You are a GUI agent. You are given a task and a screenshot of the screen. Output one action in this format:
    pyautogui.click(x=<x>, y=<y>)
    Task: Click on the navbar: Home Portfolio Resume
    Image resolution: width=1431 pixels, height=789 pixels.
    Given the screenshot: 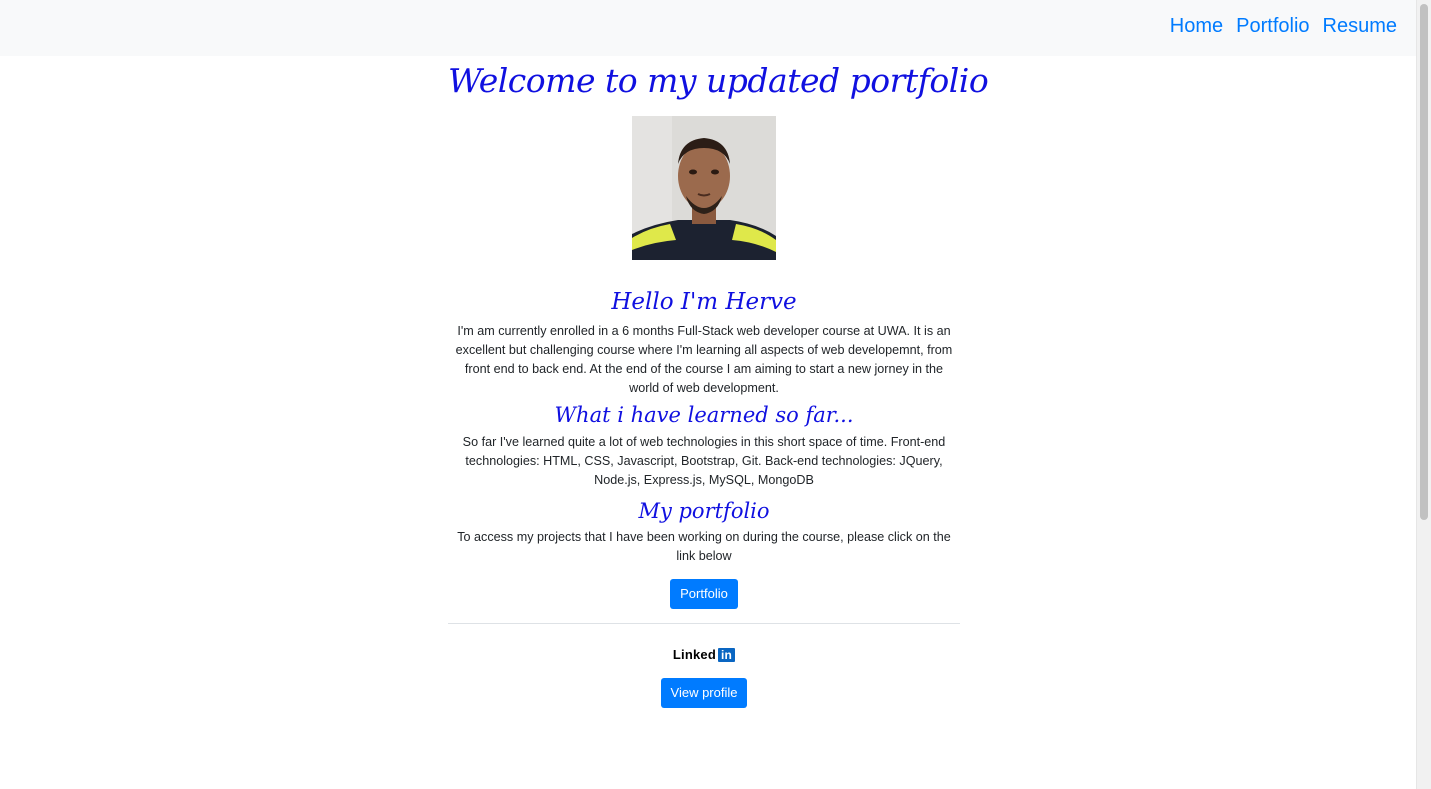 What is the action you would take?
    pyautogui.click(x=708, y=28)
    